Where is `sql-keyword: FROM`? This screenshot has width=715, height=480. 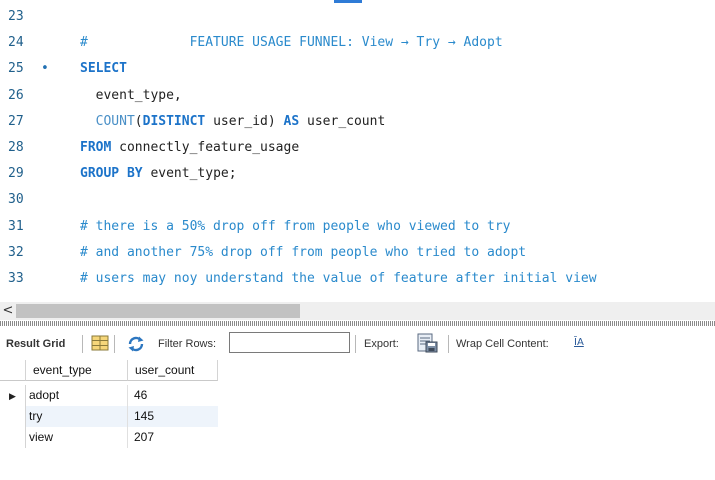 sql-keyword: FROM is located at coordinates (96, 147).